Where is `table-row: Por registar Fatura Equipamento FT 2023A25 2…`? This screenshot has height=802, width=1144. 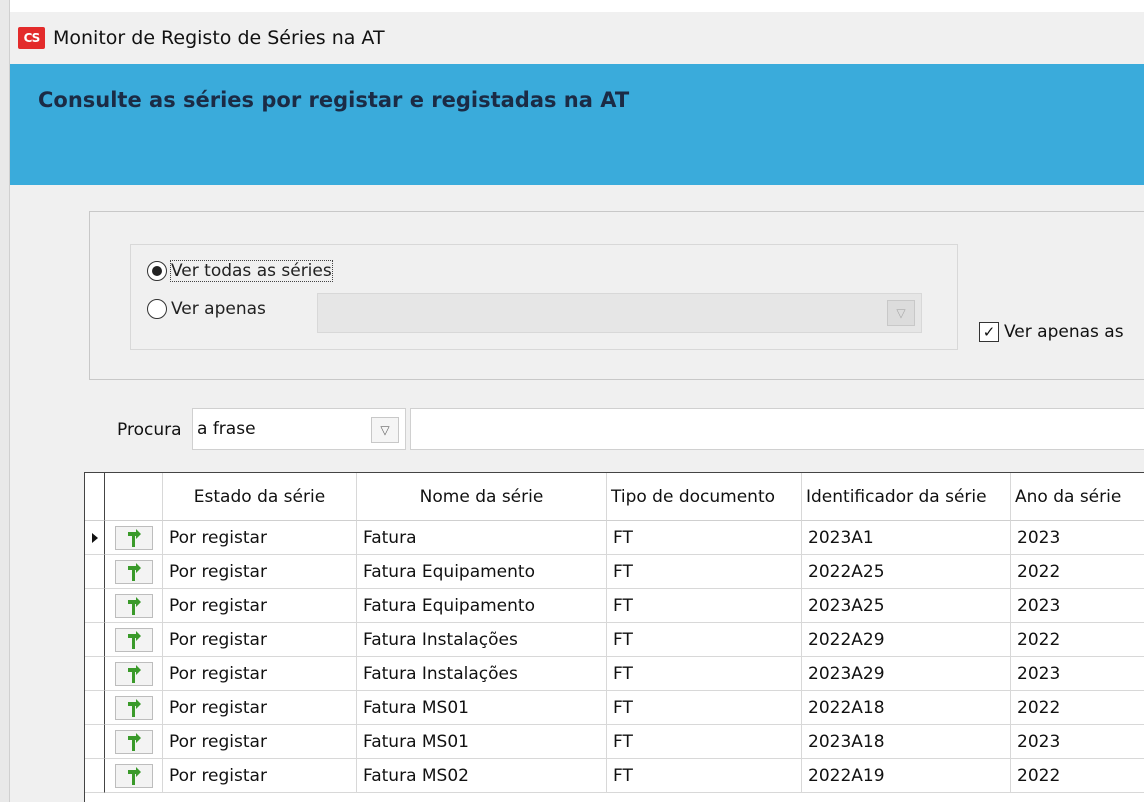
table-row: Por registar Fatura Equipamento FT 2023A25 2… is located at coordinates (614, 606).